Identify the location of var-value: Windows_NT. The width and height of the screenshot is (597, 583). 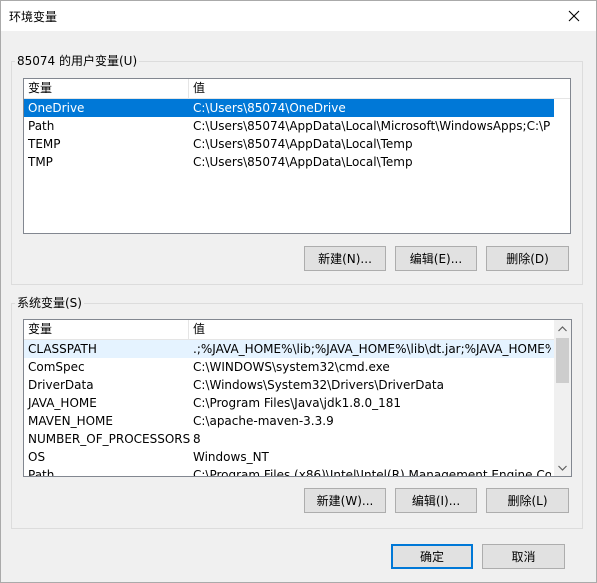
(231, 457).